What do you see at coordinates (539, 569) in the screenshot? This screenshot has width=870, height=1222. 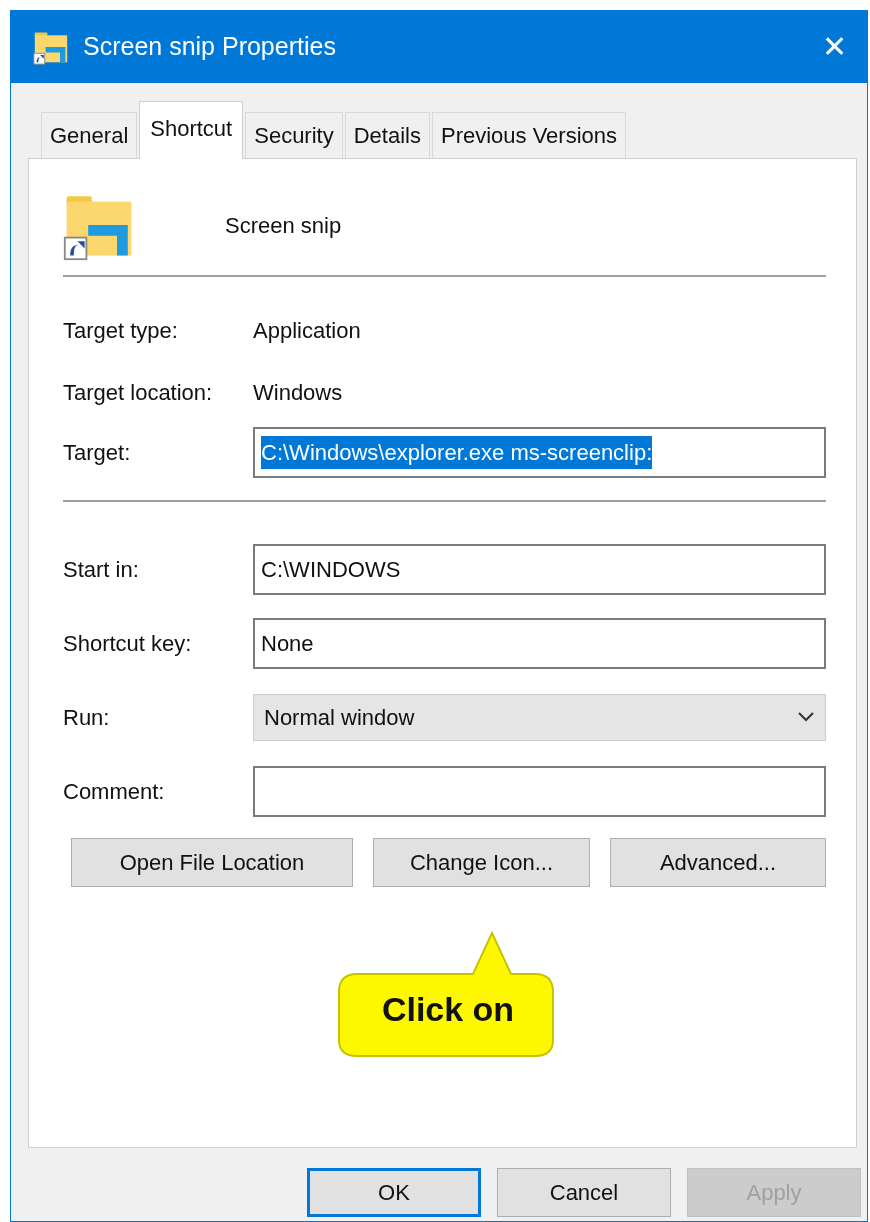 I see `input-field: C:\WINDOWS` at bounding box center [539, 569].